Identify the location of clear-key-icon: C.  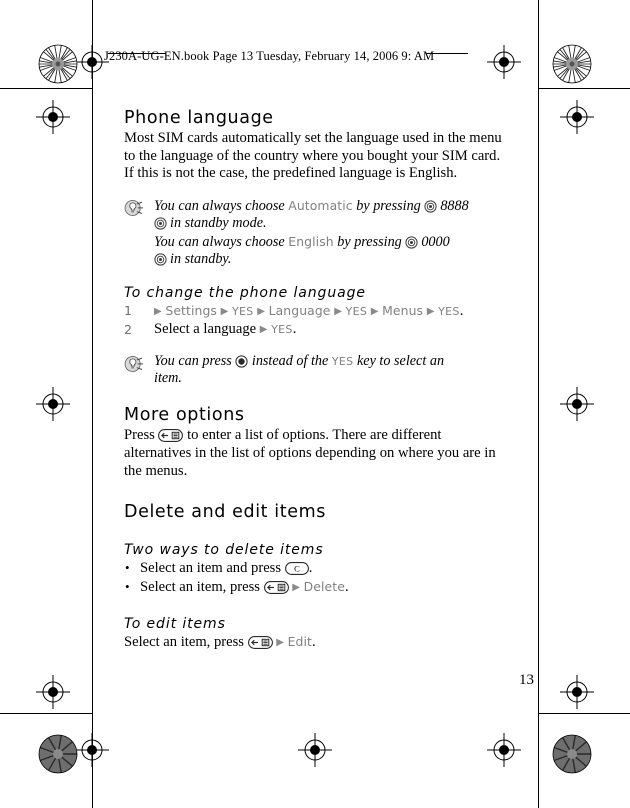
(296, 569).